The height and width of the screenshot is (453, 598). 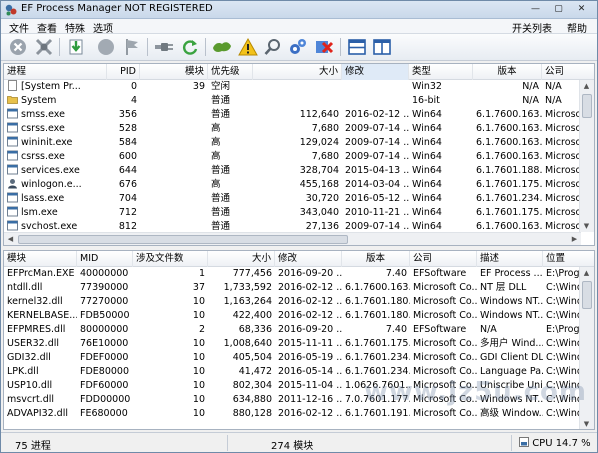 I want to click on col-mod-size: 大小, so click(x=241, y=259).